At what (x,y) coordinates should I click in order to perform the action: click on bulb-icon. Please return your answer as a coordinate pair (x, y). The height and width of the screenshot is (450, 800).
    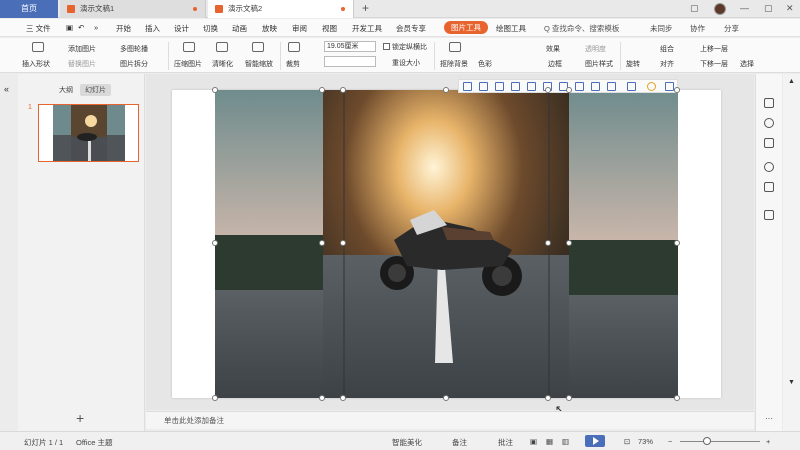
    Looking at the image, I should click on (651, 86).